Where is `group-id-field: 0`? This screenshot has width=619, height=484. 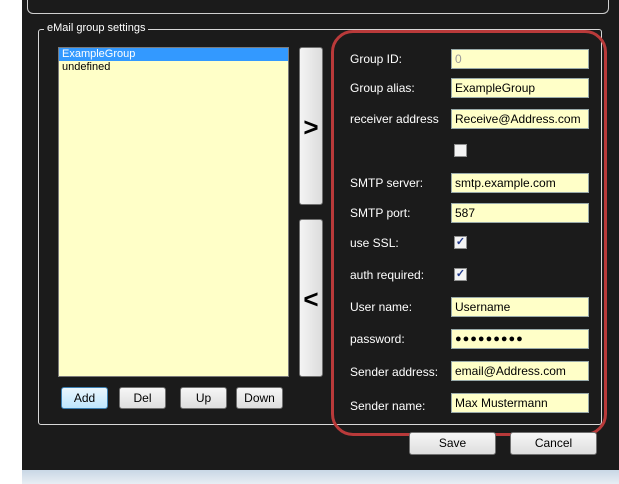
group-id-field: 0 is located at coordinates (520, 59).